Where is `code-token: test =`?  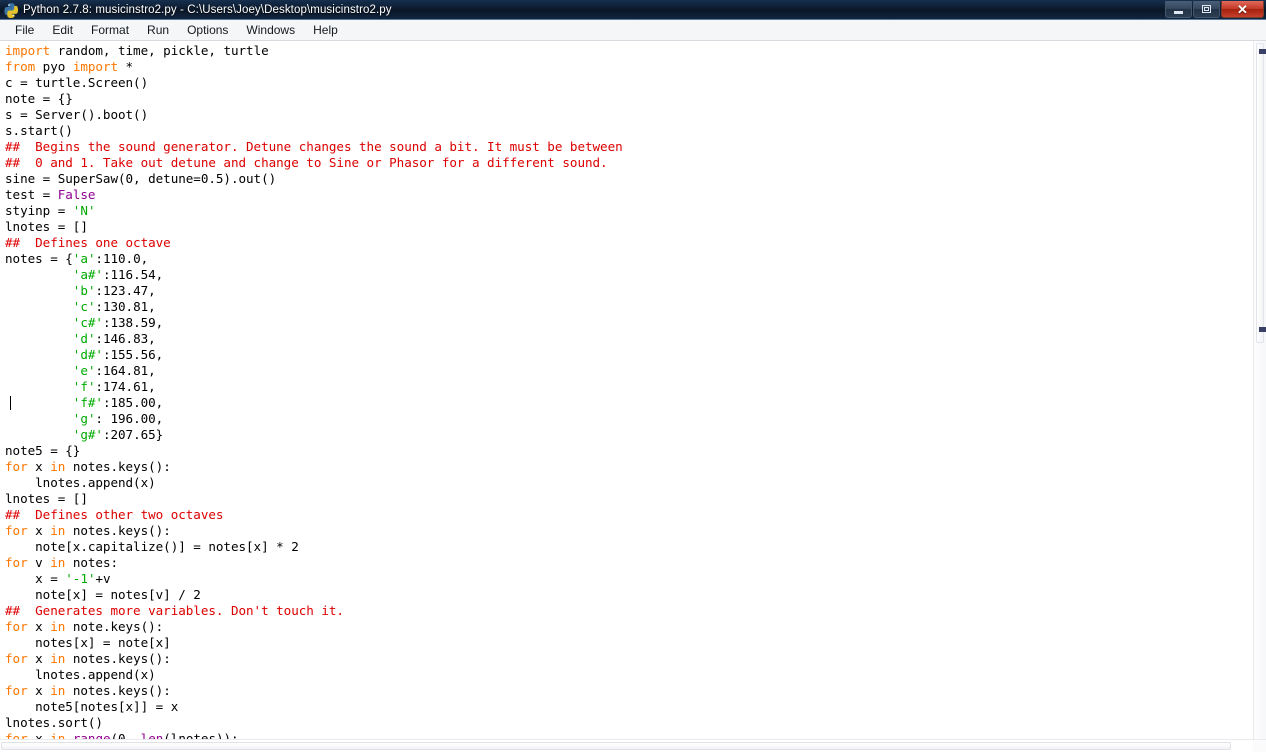
code-token: test = is located at coordinates (31, 194).